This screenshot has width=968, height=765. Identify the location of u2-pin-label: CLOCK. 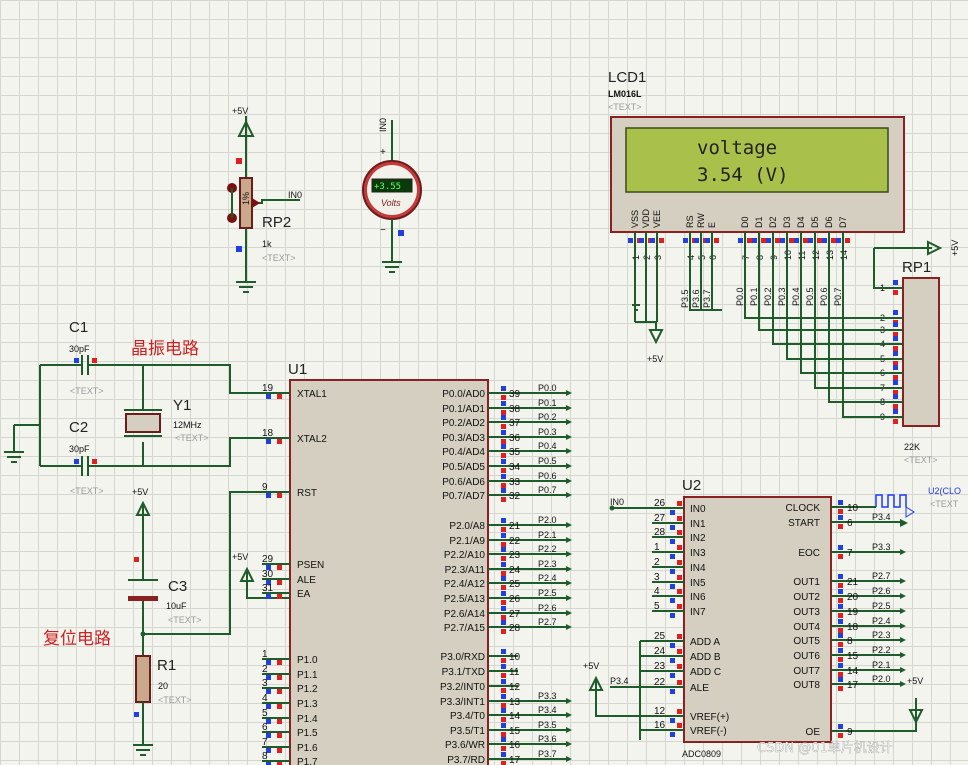
(803, 508).